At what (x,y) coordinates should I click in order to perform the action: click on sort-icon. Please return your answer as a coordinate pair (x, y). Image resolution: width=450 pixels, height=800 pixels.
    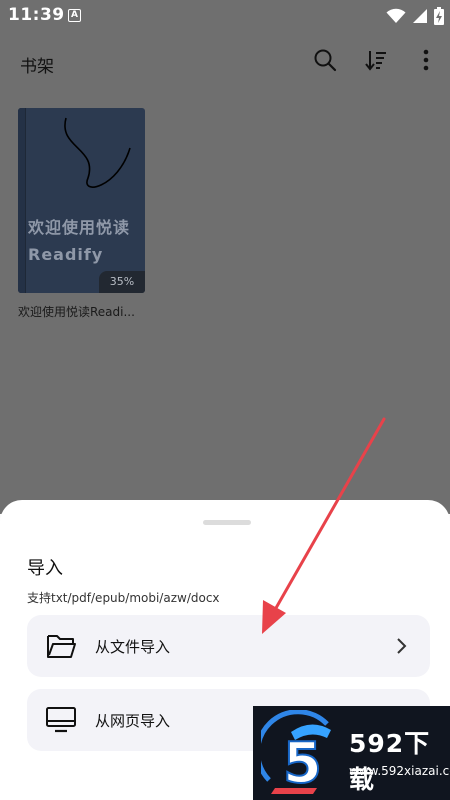
    Looking at the image, I should click on (376, 60).